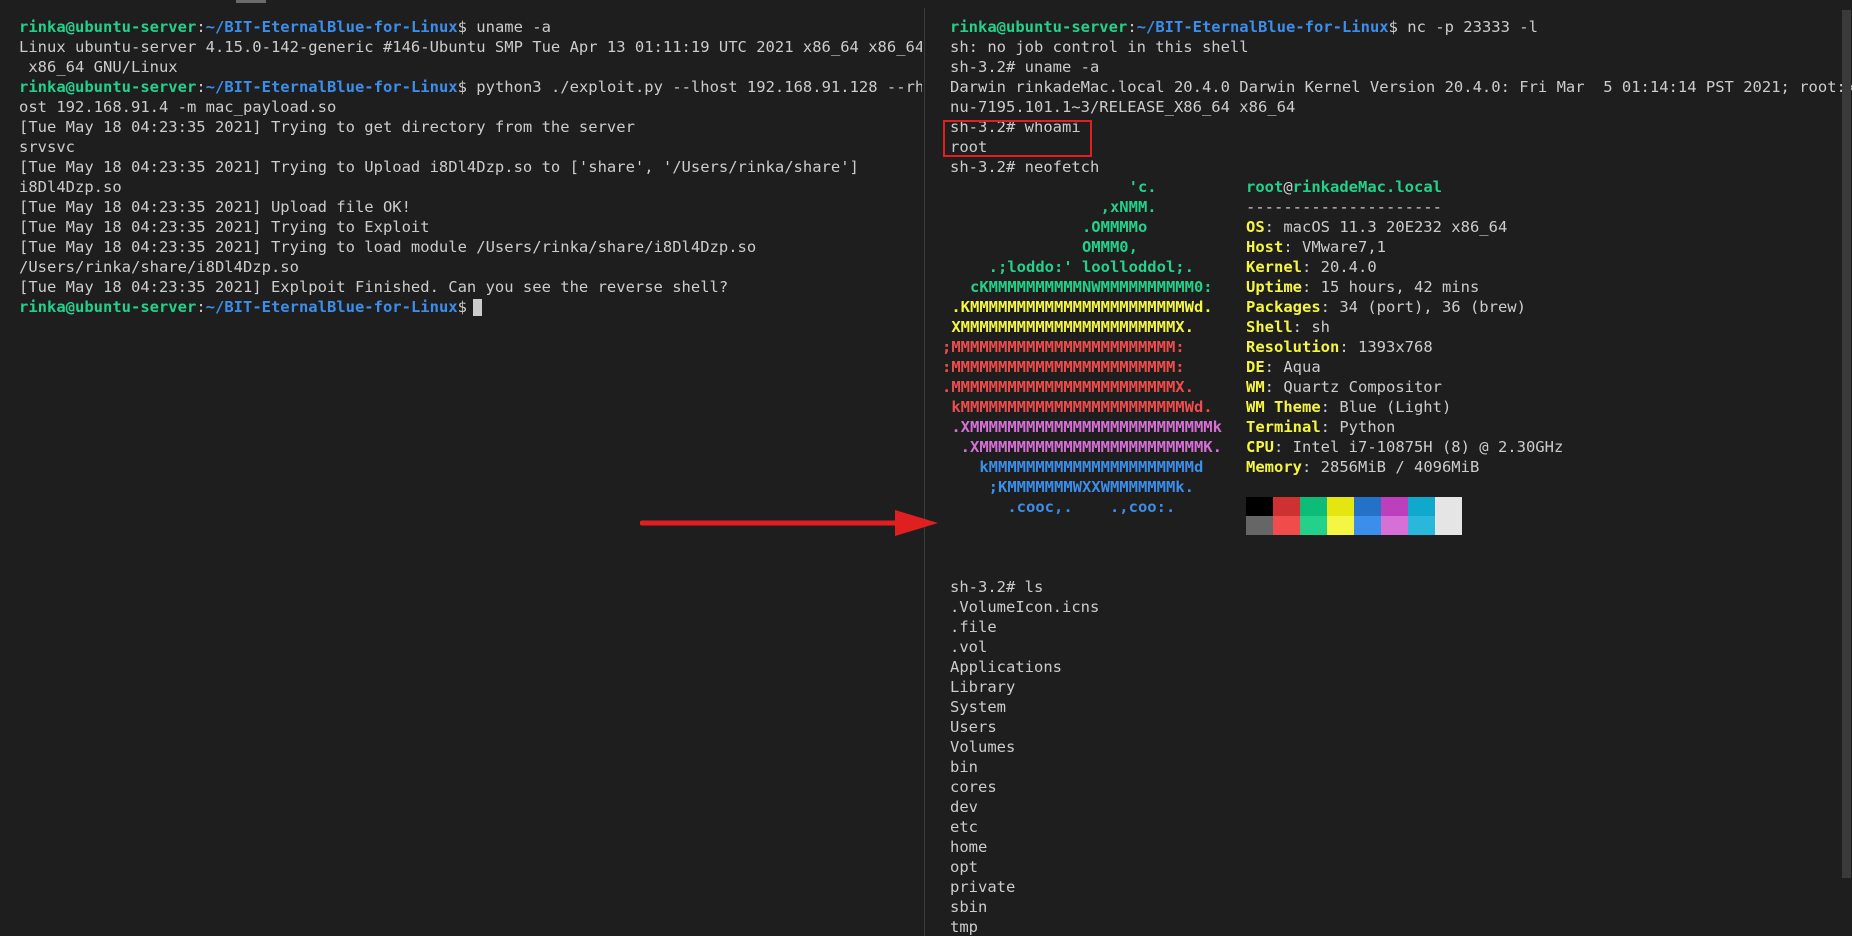 This screenshot has width=1852, height=936. I want to click on ls-entry: .file, so click(973, 627).